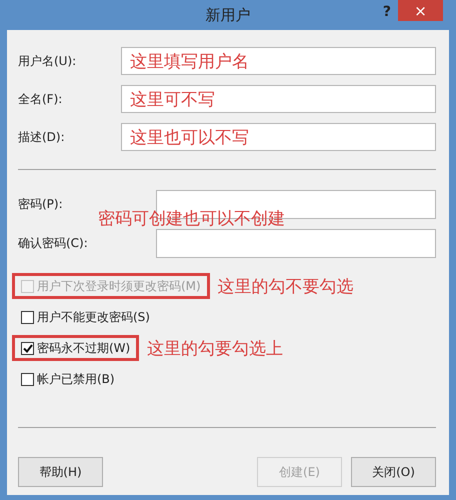 The width and height of the screenshot is (456, 500). What do you see at coordinates (296, 243) in the screenshot?
I see `input-field` at bounding box center [296, 243].